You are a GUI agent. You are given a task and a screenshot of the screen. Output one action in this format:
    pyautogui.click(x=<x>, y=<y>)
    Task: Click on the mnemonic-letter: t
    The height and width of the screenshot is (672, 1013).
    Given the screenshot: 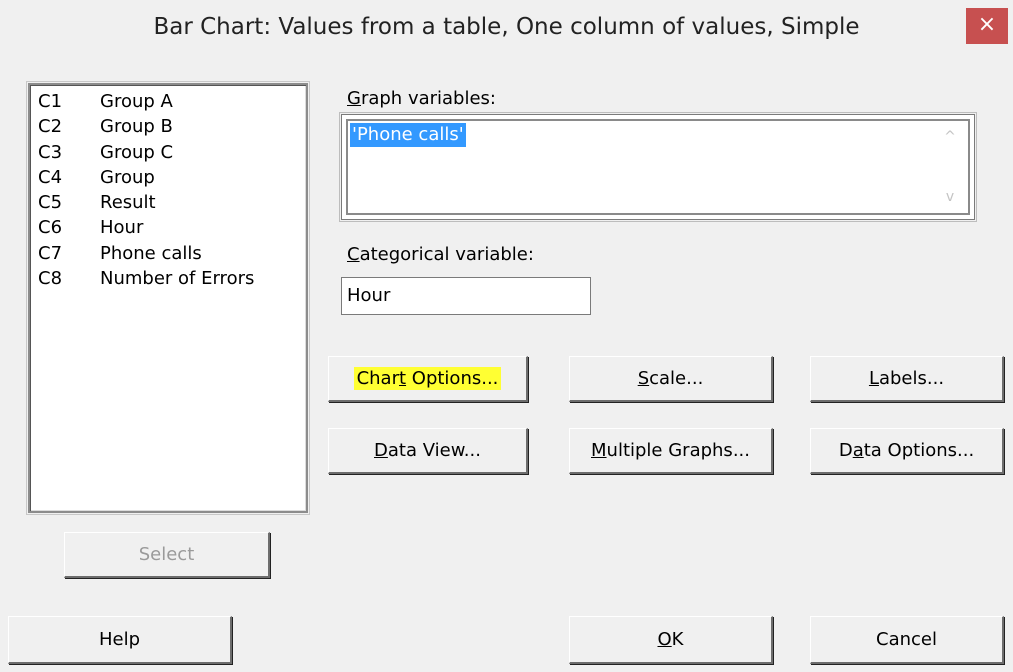 What is the action you would take?
    pyautogui.click(x=403, y=378)
    